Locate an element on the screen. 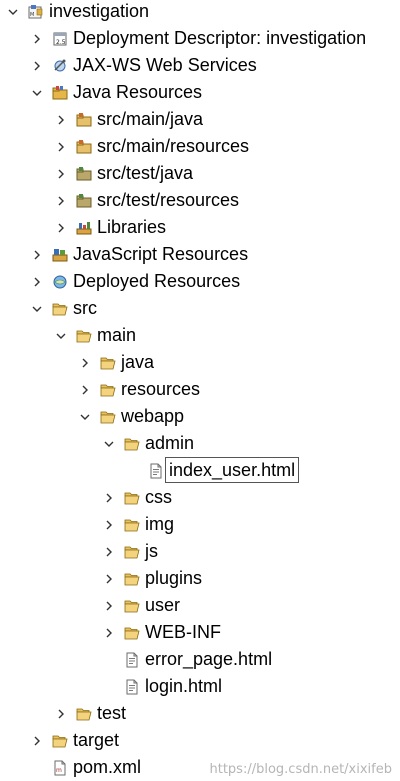 Image resolution: width=400 pixels, height=781 pixels. node-src-main-resources: src/main/resources is located at coordinates (200, 146).